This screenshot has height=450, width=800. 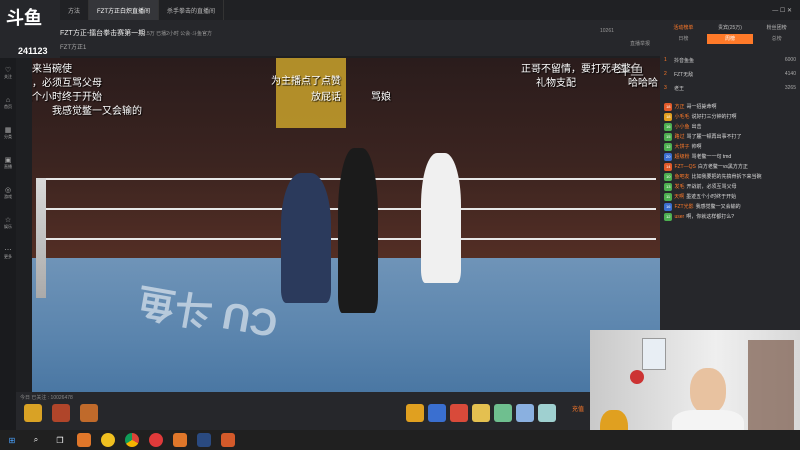 I want to click on anchor-name: FZT方正1, so click(x=73, y=46).